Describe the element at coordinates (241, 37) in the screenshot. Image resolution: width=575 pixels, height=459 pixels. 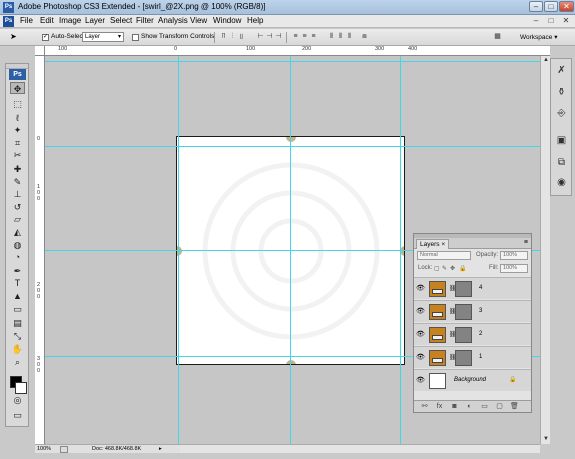
I see `align-bottom-icon: ⫫` at that location.